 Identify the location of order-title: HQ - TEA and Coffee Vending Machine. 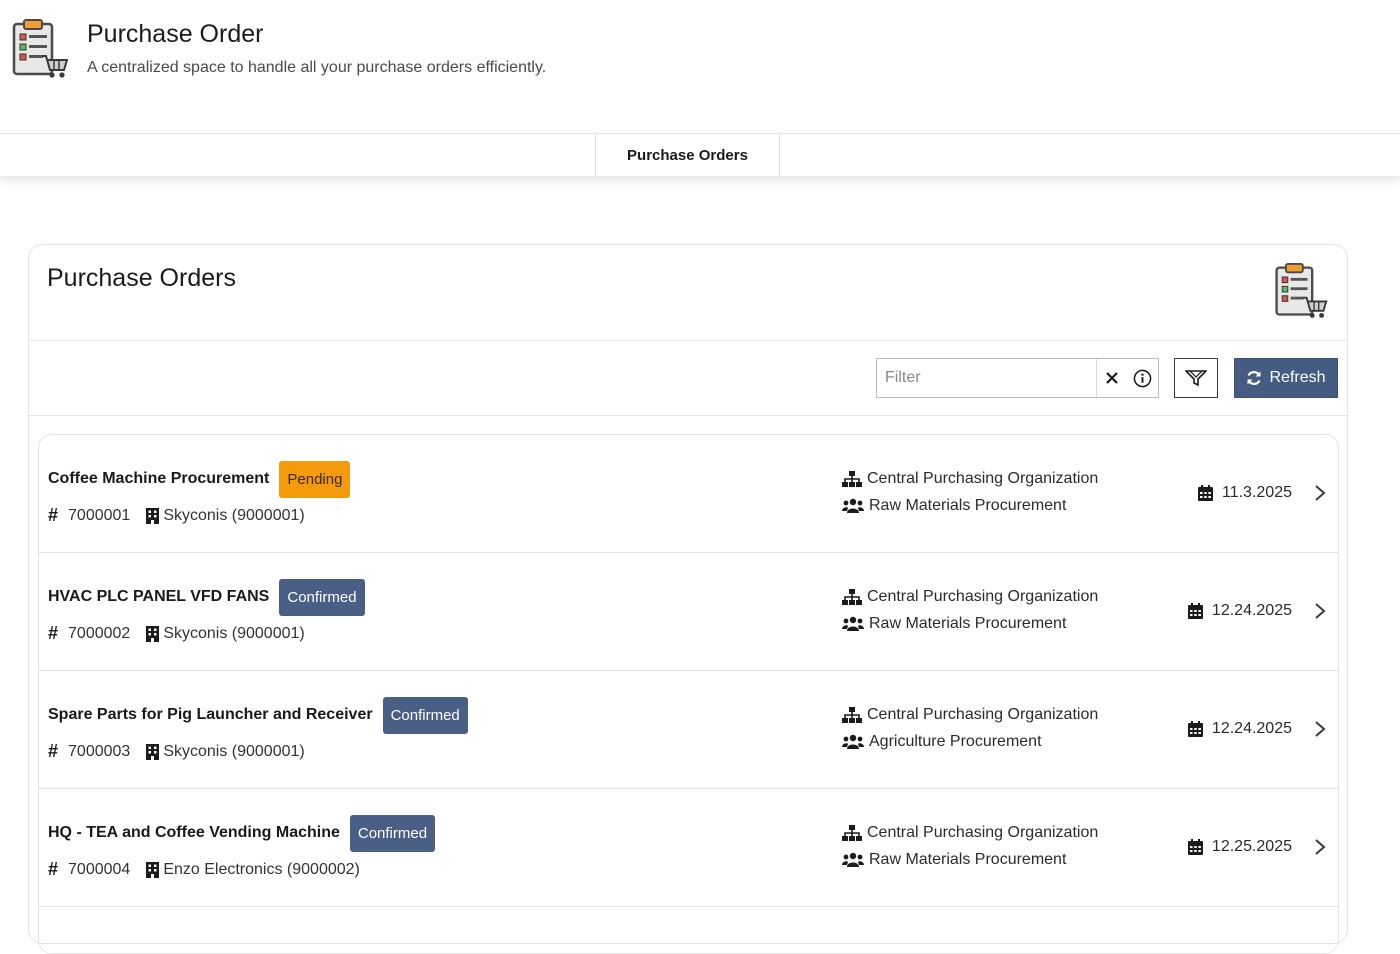
(194, 832).